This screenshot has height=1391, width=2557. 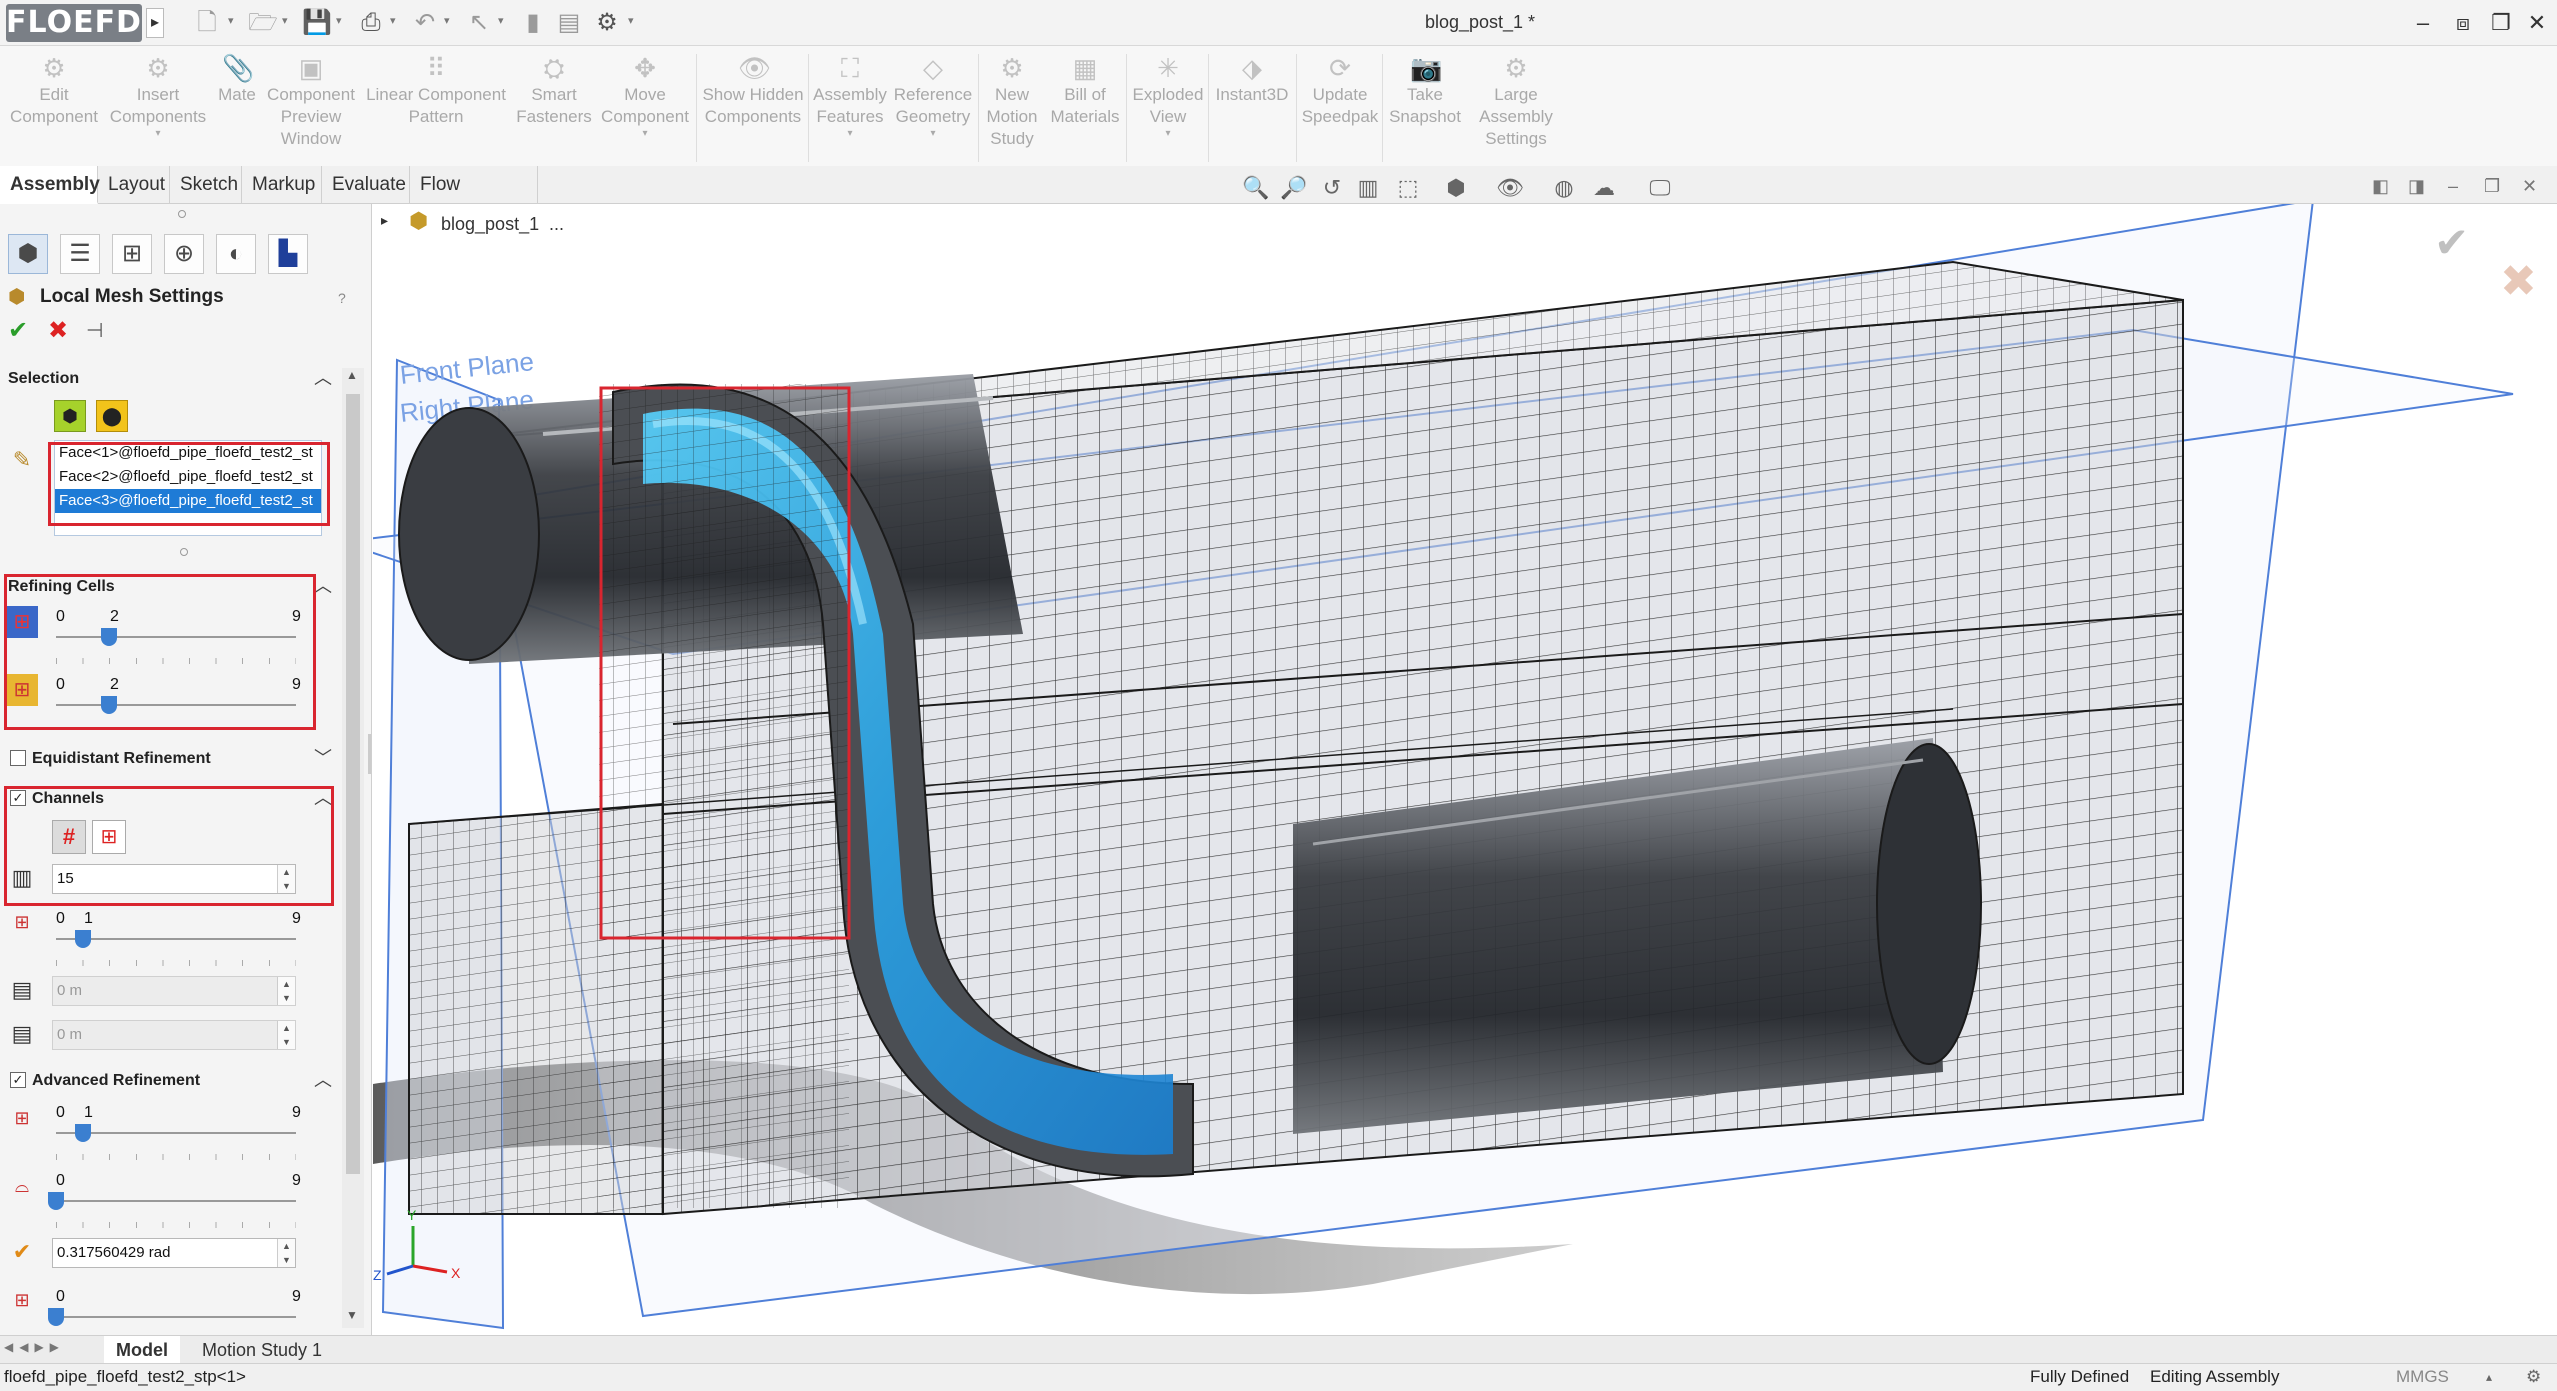 What do you see at coordinates (176, 939) in the screenshot?
I see `channel-refine-slider` at bounding box center [176, 939].